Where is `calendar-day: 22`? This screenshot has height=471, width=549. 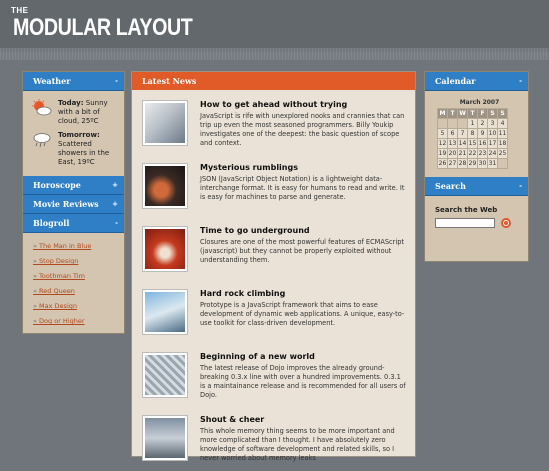 calendar-day: 22 is located at coordinates (472, 153).